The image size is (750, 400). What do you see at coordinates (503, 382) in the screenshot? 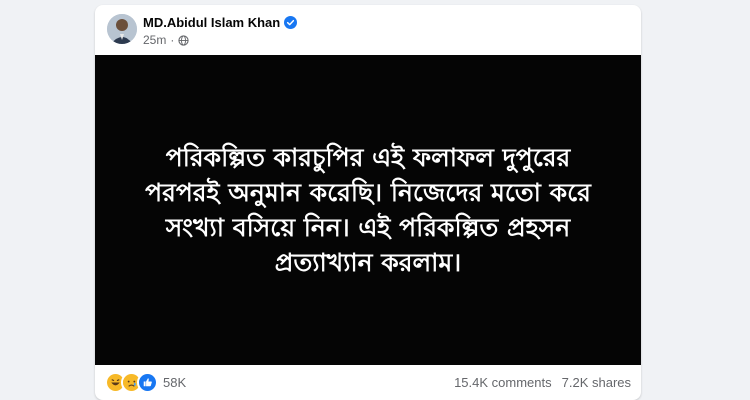
I see `comments-count: 15.4K comments` at bounding box center [503, 382].